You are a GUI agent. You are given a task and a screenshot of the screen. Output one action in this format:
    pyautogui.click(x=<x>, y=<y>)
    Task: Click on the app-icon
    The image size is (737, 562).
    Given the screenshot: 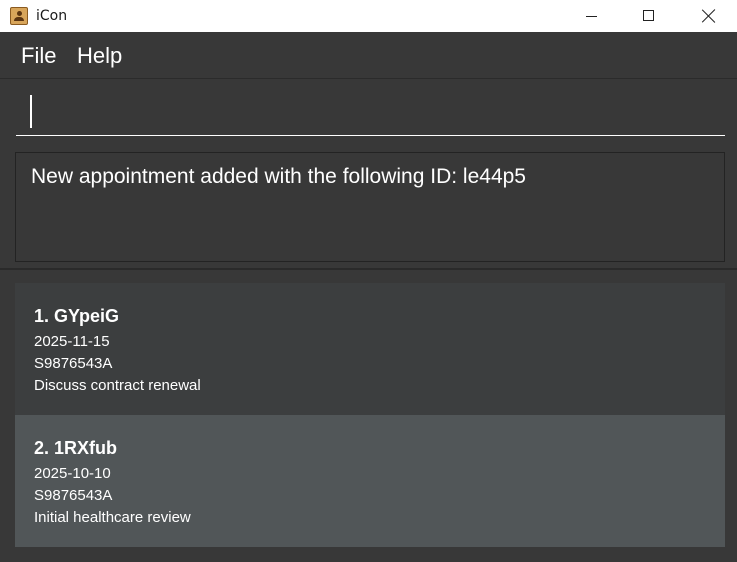 What is the action you would take?
    pyautogui.click(x=19, y=16)
    